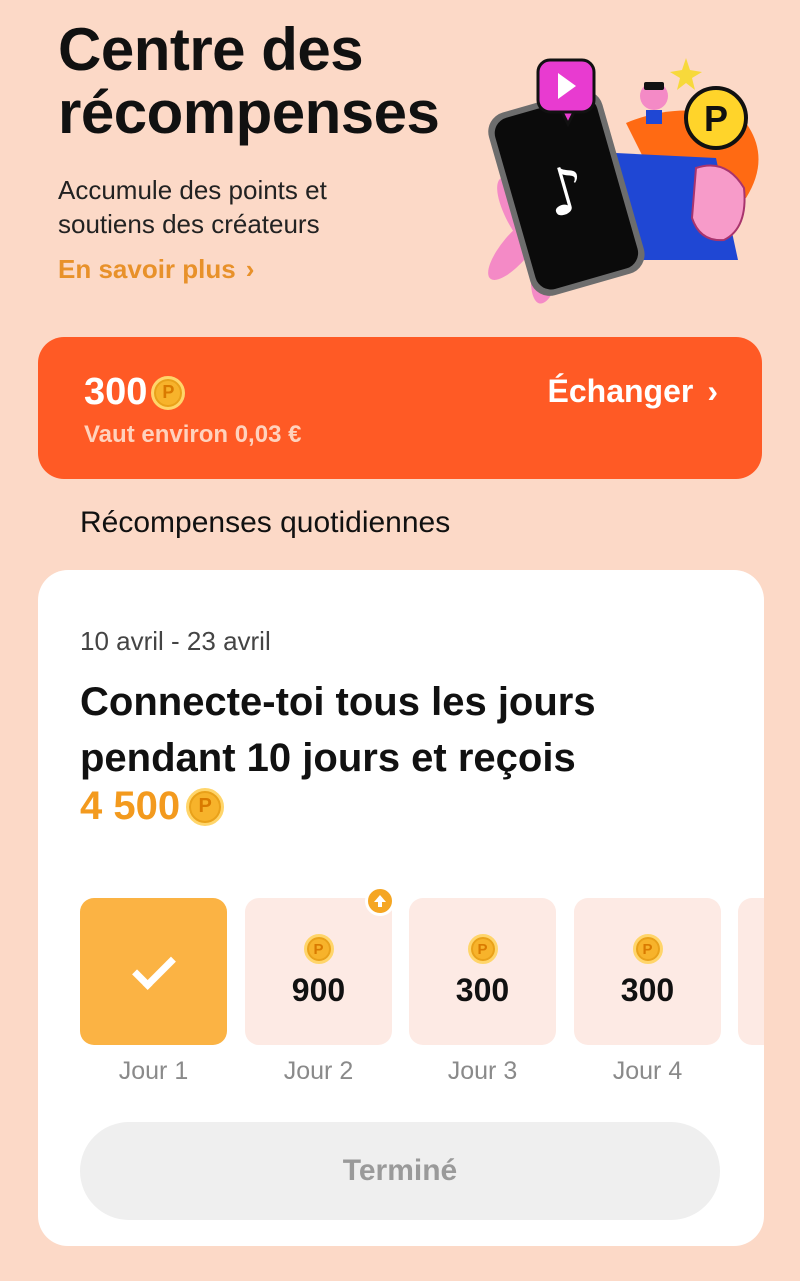  Describe the element at coordinates (116, 392) in the screenshot. I see `points-value: 300` at that location.